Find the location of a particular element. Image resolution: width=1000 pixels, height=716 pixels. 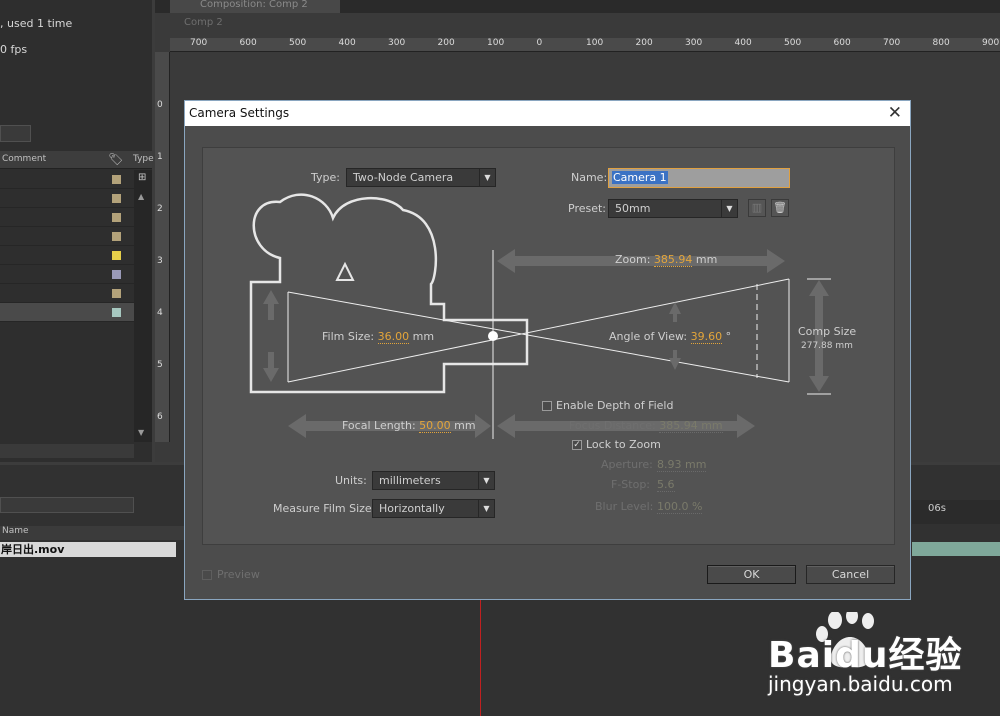

ok-button: OK is located at coordinates (751, 574).